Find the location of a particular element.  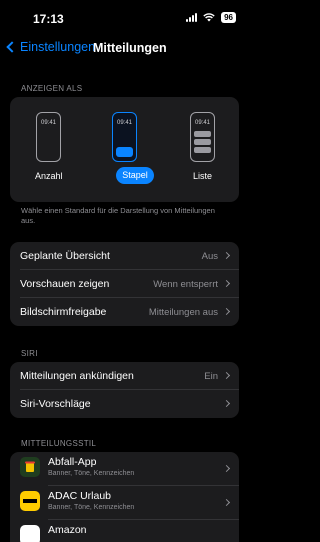

adac-icon is located at coordinates (30, 501).